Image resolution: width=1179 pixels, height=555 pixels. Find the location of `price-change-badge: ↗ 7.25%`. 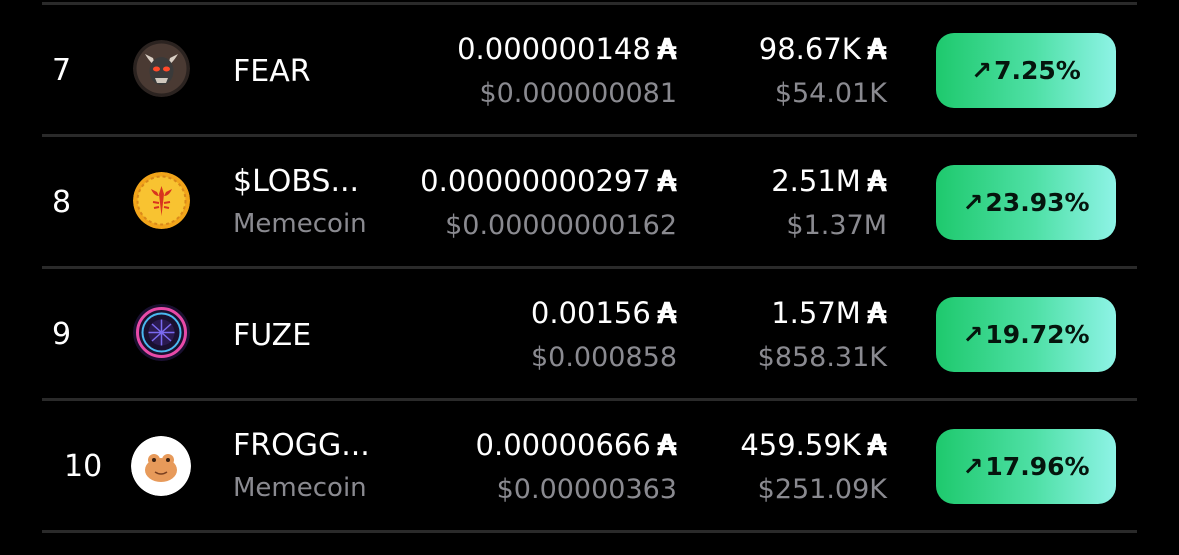

price-change-badge: ↗ 7.25% is located at coordinates (1026, 70).